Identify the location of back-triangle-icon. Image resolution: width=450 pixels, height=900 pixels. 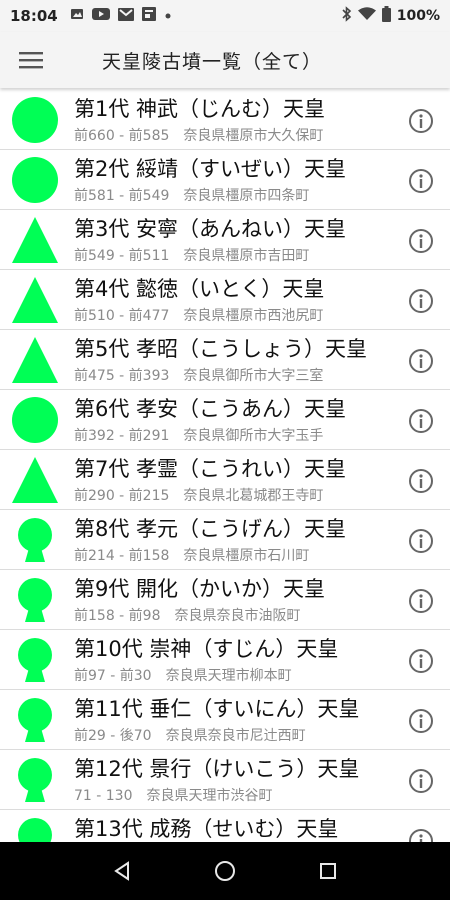
(121, 871).